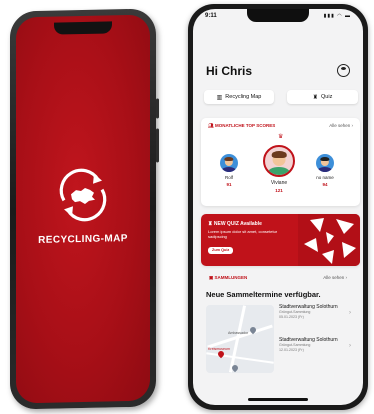  I want to click on phone-notch, so click(83, 28).